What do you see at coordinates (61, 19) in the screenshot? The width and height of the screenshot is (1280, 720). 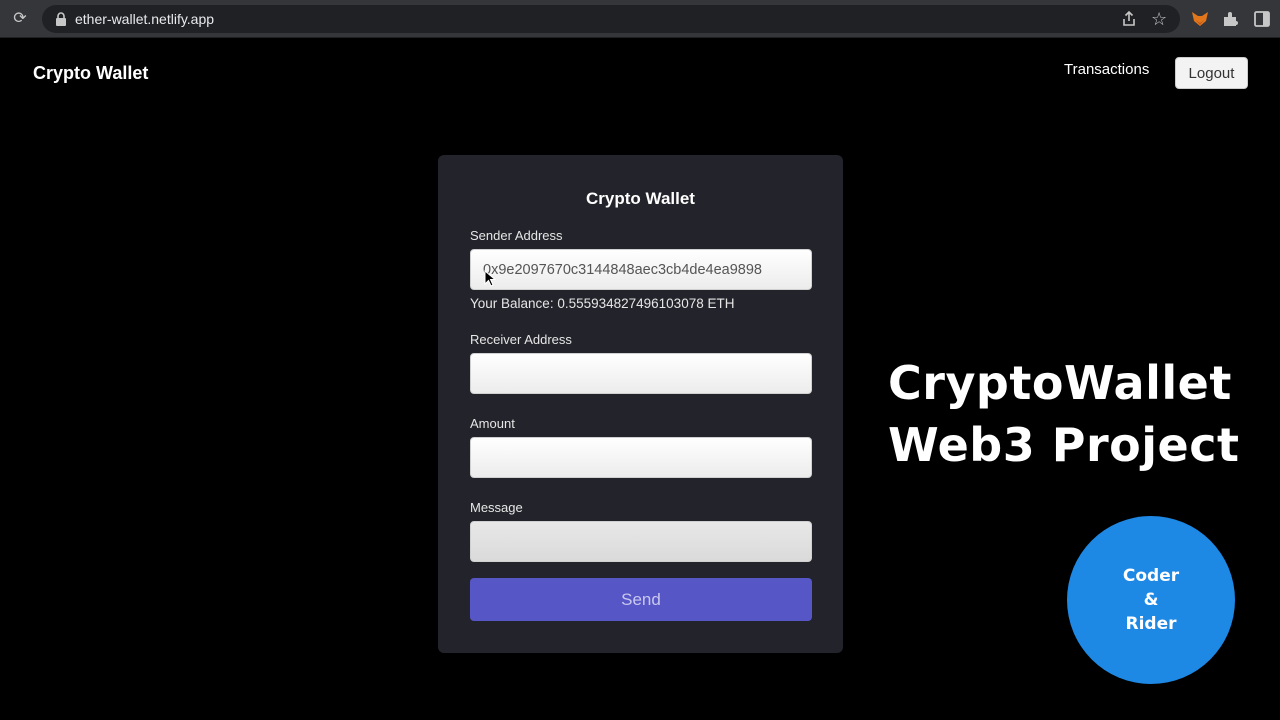 I see `lock-icon` at bounding box center [61, 19].